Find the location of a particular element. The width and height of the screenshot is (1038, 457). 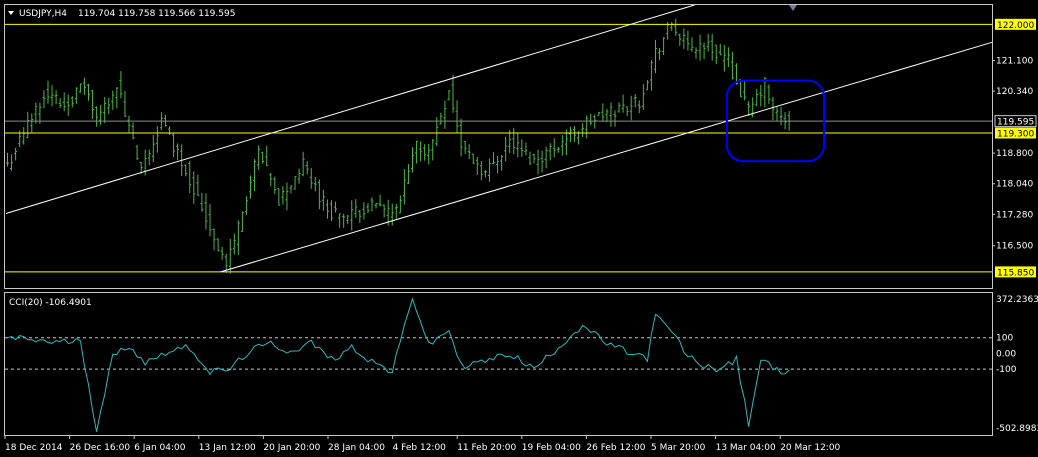

cci-tick-label: -100 is located at coordinates (1006, 370).